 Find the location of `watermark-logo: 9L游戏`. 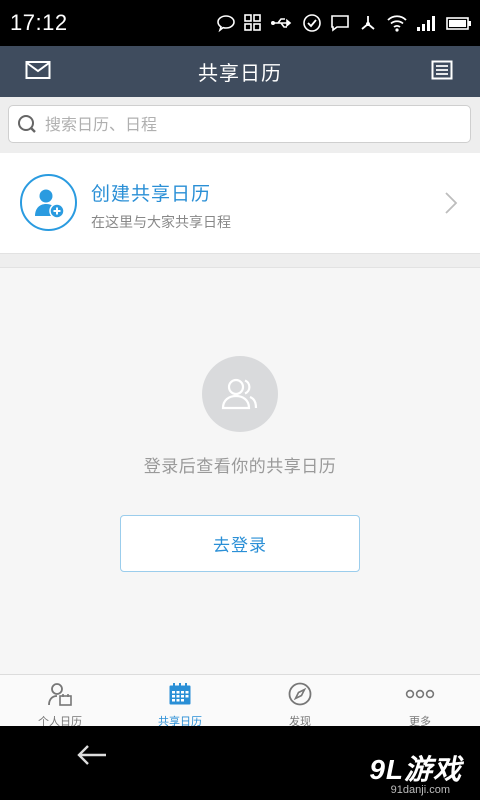

watermark-logo: 9L游戏 is located at coordinates (415, 769).